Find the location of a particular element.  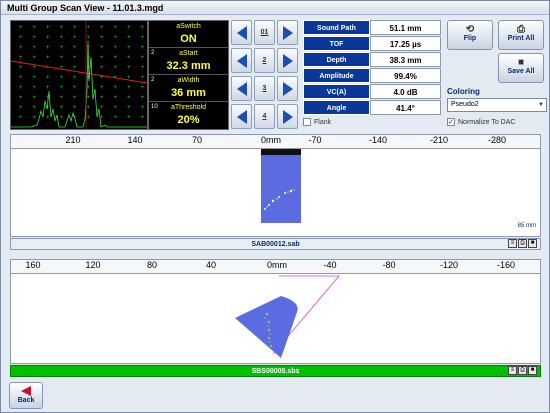

gate-select-button: 4 is located at coordinates (264, 116).